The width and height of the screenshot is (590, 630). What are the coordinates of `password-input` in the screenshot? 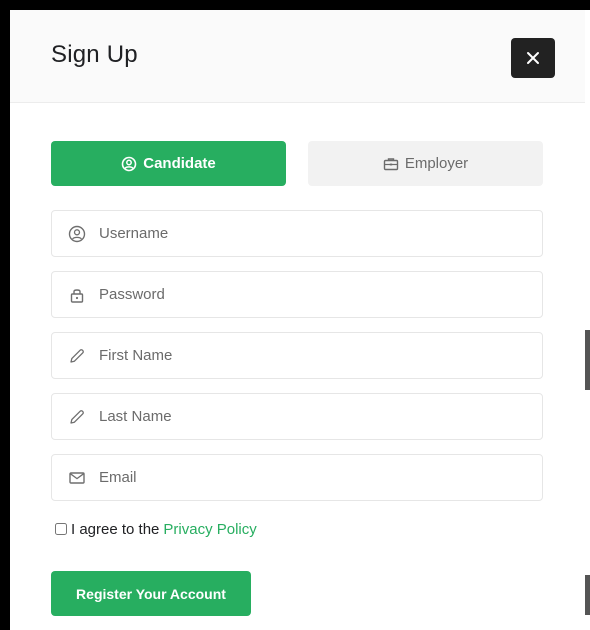 It's located at (309, 294).